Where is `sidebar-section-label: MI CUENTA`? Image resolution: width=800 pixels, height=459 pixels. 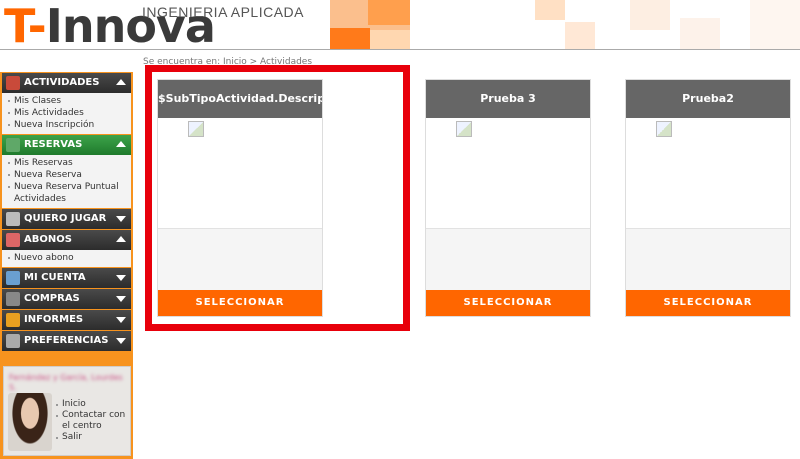 sidebar-section-label: MI CUENTA is located at coordinates (55, 277).